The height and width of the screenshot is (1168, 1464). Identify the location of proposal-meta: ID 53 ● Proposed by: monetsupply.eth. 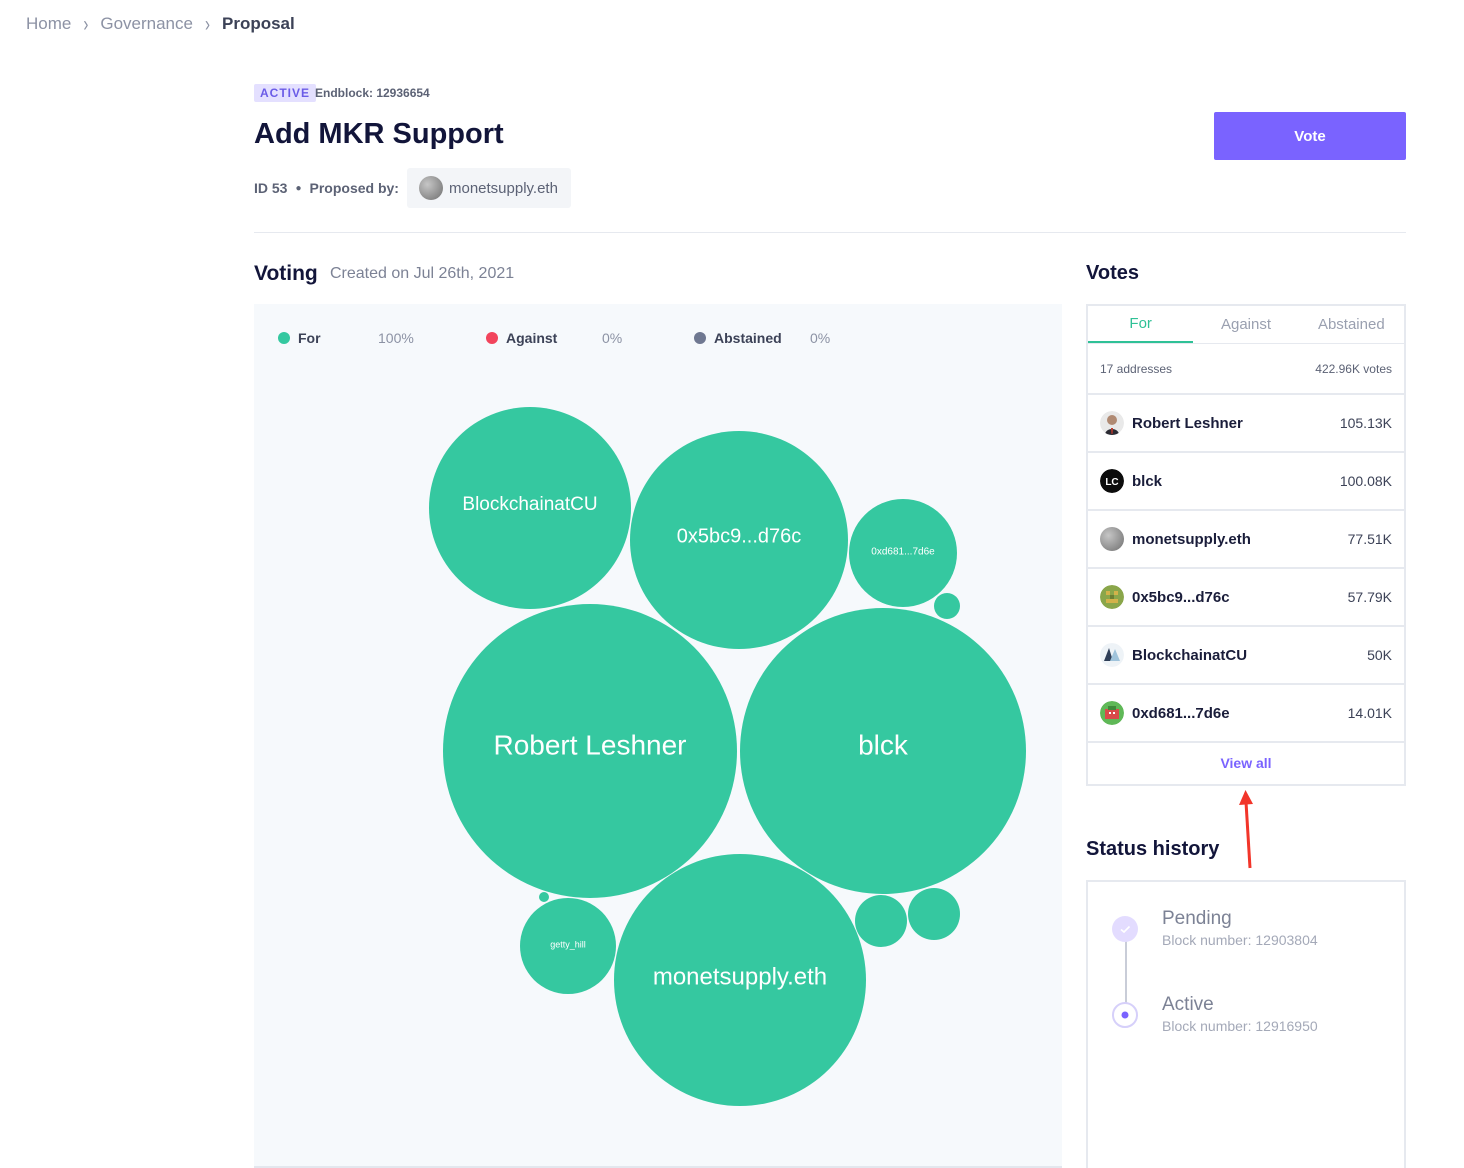
(412, 188).